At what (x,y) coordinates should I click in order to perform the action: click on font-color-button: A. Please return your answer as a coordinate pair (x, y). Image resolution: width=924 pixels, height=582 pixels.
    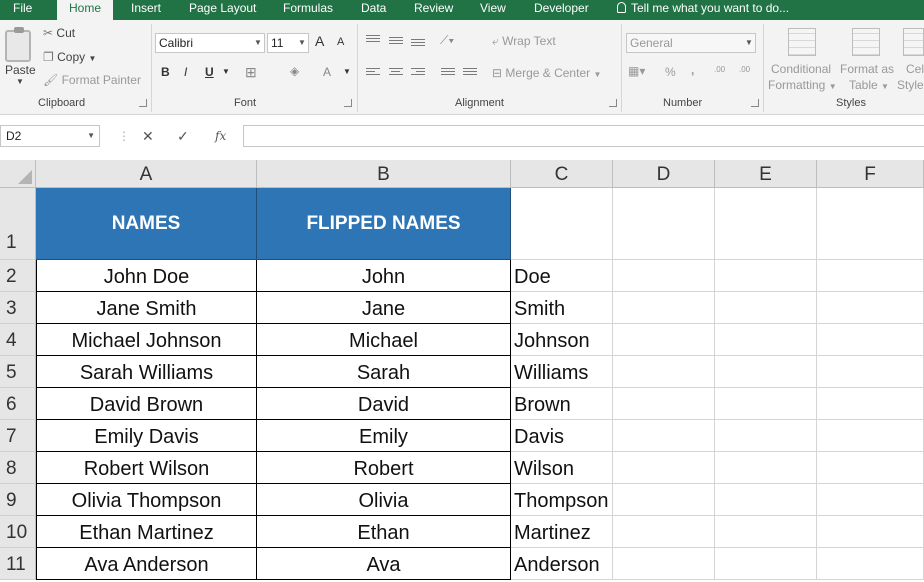
    Looking at the image, I should click on (327, 72).